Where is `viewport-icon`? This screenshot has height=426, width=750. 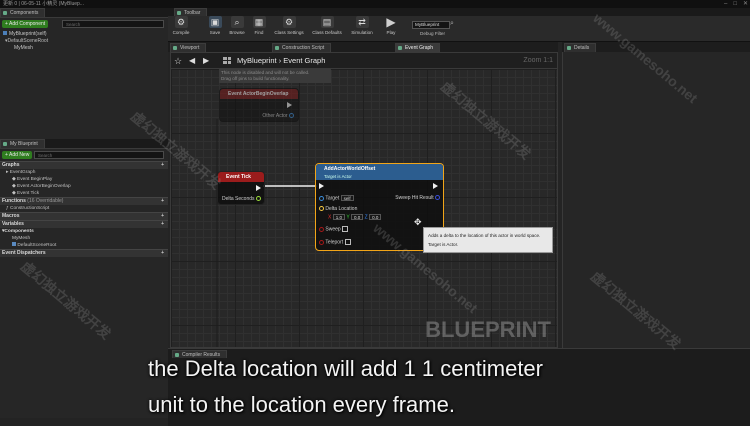
viewport-icon is located at coordinates (175, 48).